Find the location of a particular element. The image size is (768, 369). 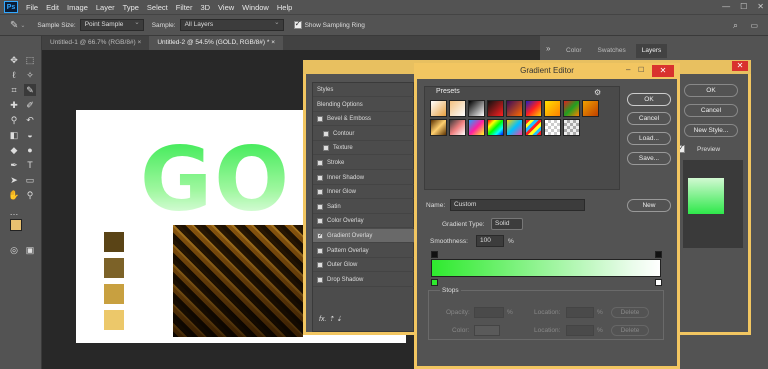

eraser-tool-icon: ◧ is located at coordinates (14, 135).